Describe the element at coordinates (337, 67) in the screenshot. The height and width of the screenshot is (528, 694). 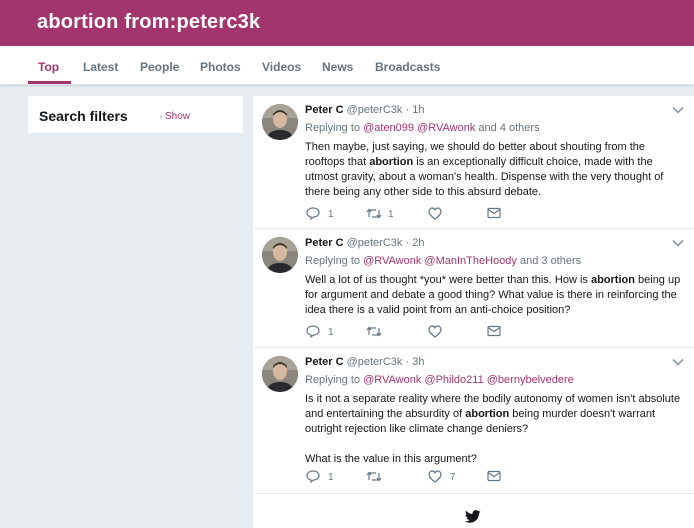
I see `tab-news: News` at that location.